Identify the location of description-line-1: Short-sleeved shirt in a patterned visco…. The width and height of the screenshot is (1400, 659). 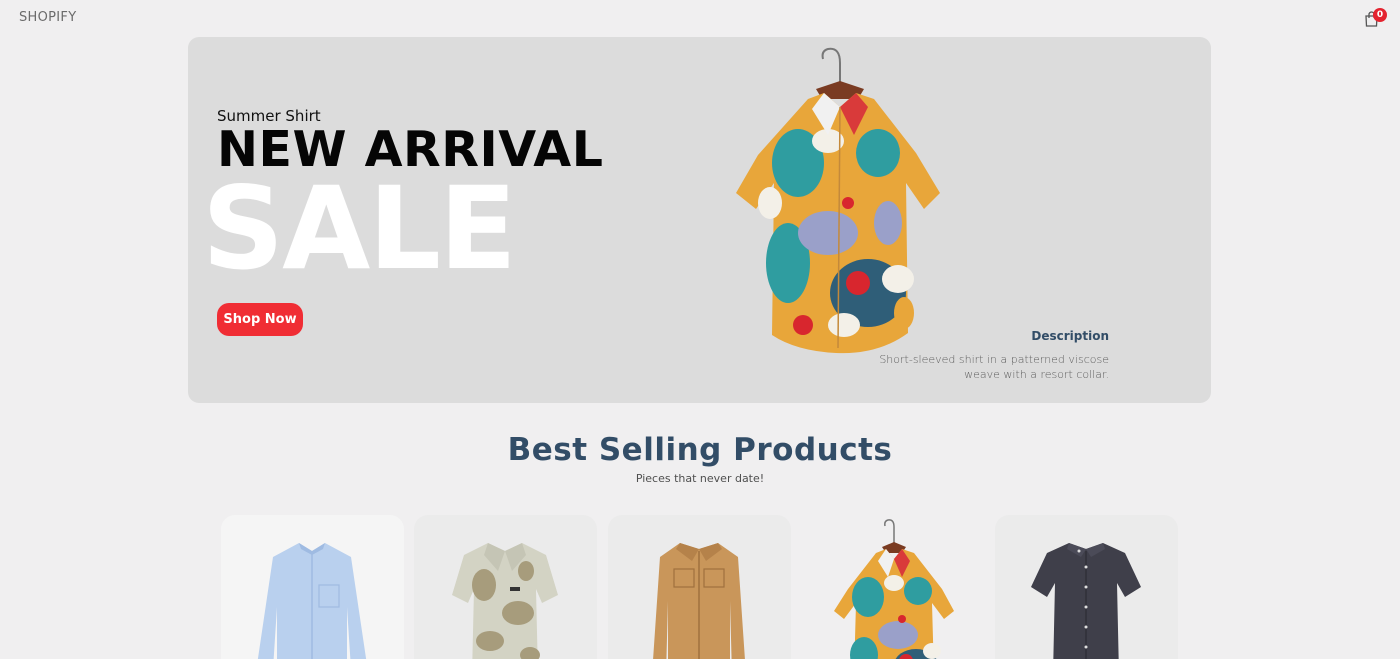
(994, 359).